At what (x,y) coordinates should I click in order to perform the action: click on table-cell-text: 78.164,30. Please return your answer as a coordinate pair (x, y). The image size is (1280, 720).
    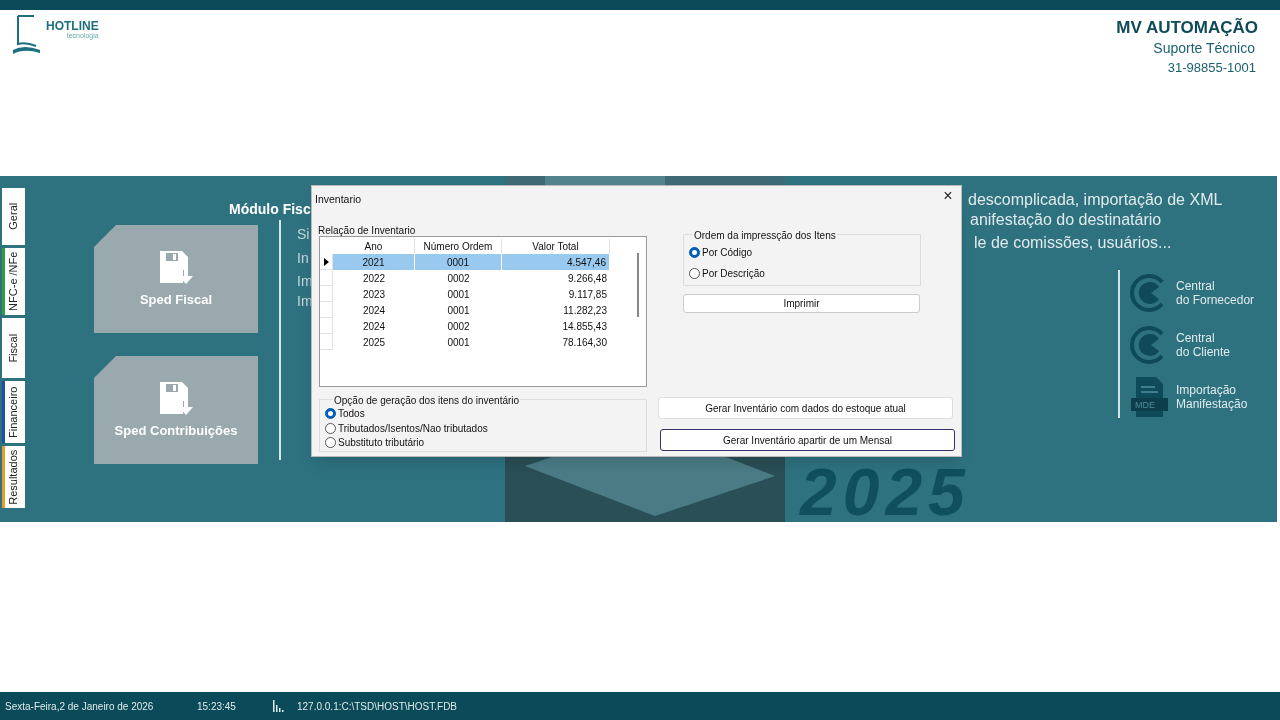
    Looking at the image, I should click on (584, 342).